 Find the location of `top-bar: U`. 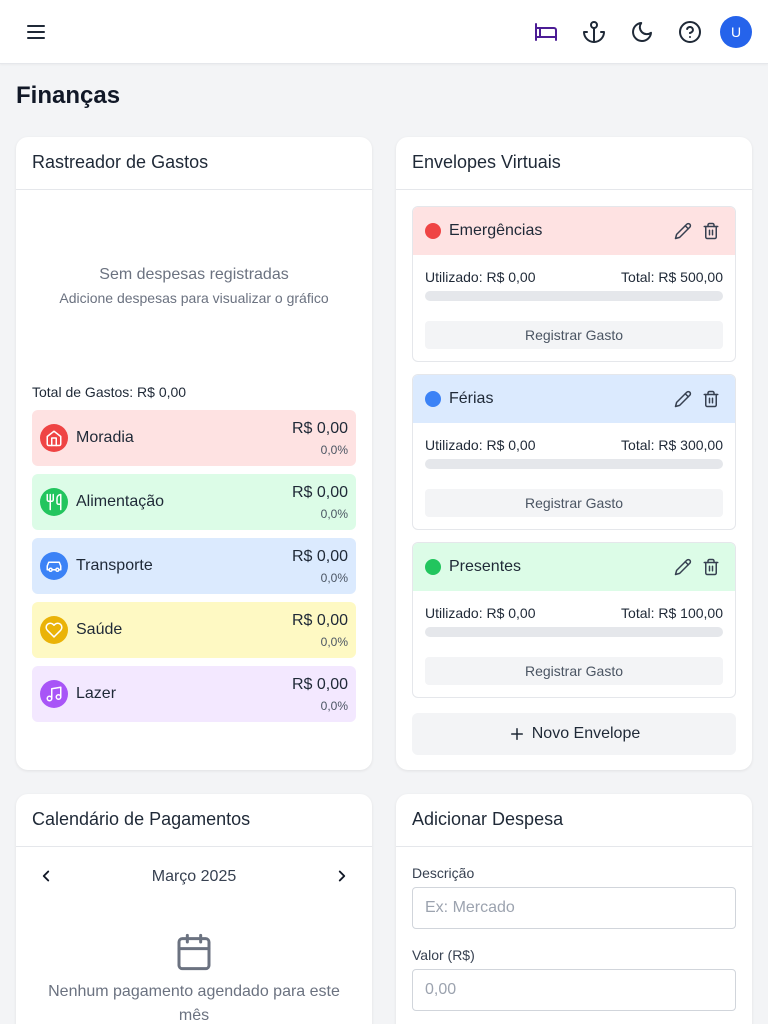

top-bar: U is located at coordinates (384, 32).